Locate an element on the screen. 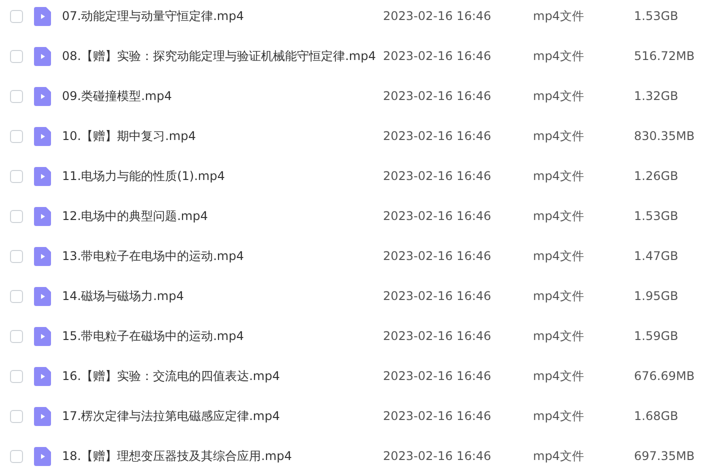 The height and width of the screenshot is (473, 719). file-name: 07.动能定理与动量守恒定律.mp4 is located at coordinates (222, 16).